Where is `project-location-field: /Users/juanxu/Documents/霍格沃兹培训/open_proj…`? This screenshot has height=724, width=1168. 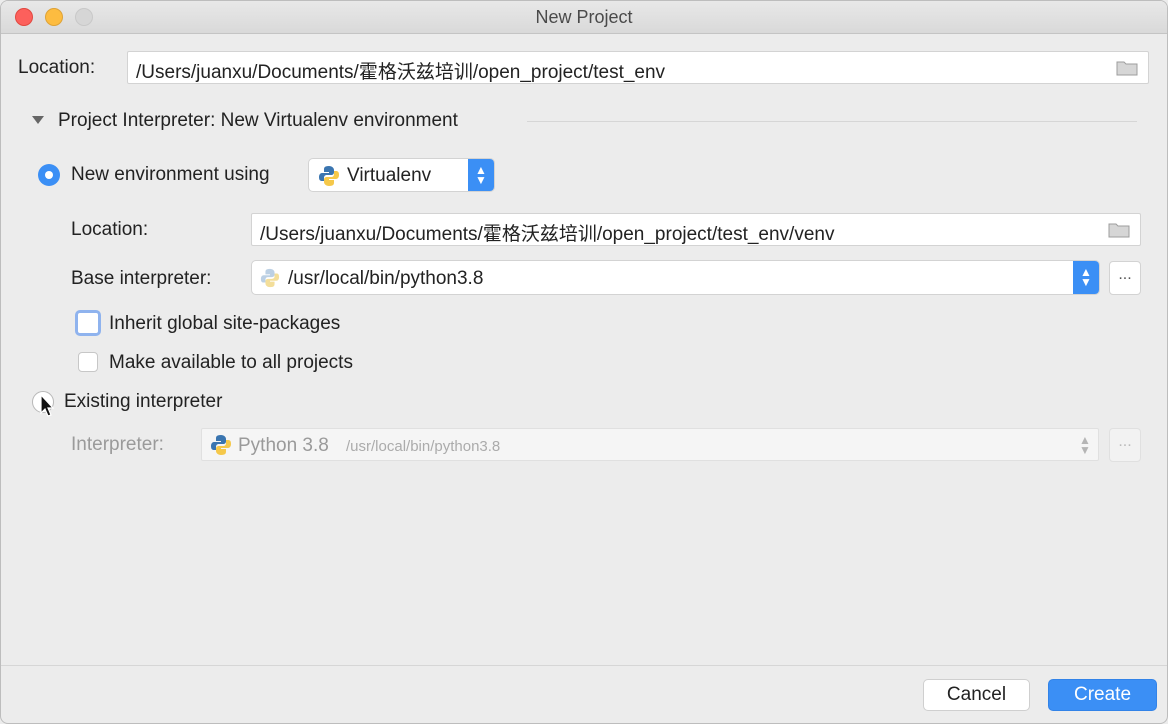 project-location-field: /Users/juanxu/Documents/霍格沃兹培训/open_proj… is located at coordinates (638, 67).